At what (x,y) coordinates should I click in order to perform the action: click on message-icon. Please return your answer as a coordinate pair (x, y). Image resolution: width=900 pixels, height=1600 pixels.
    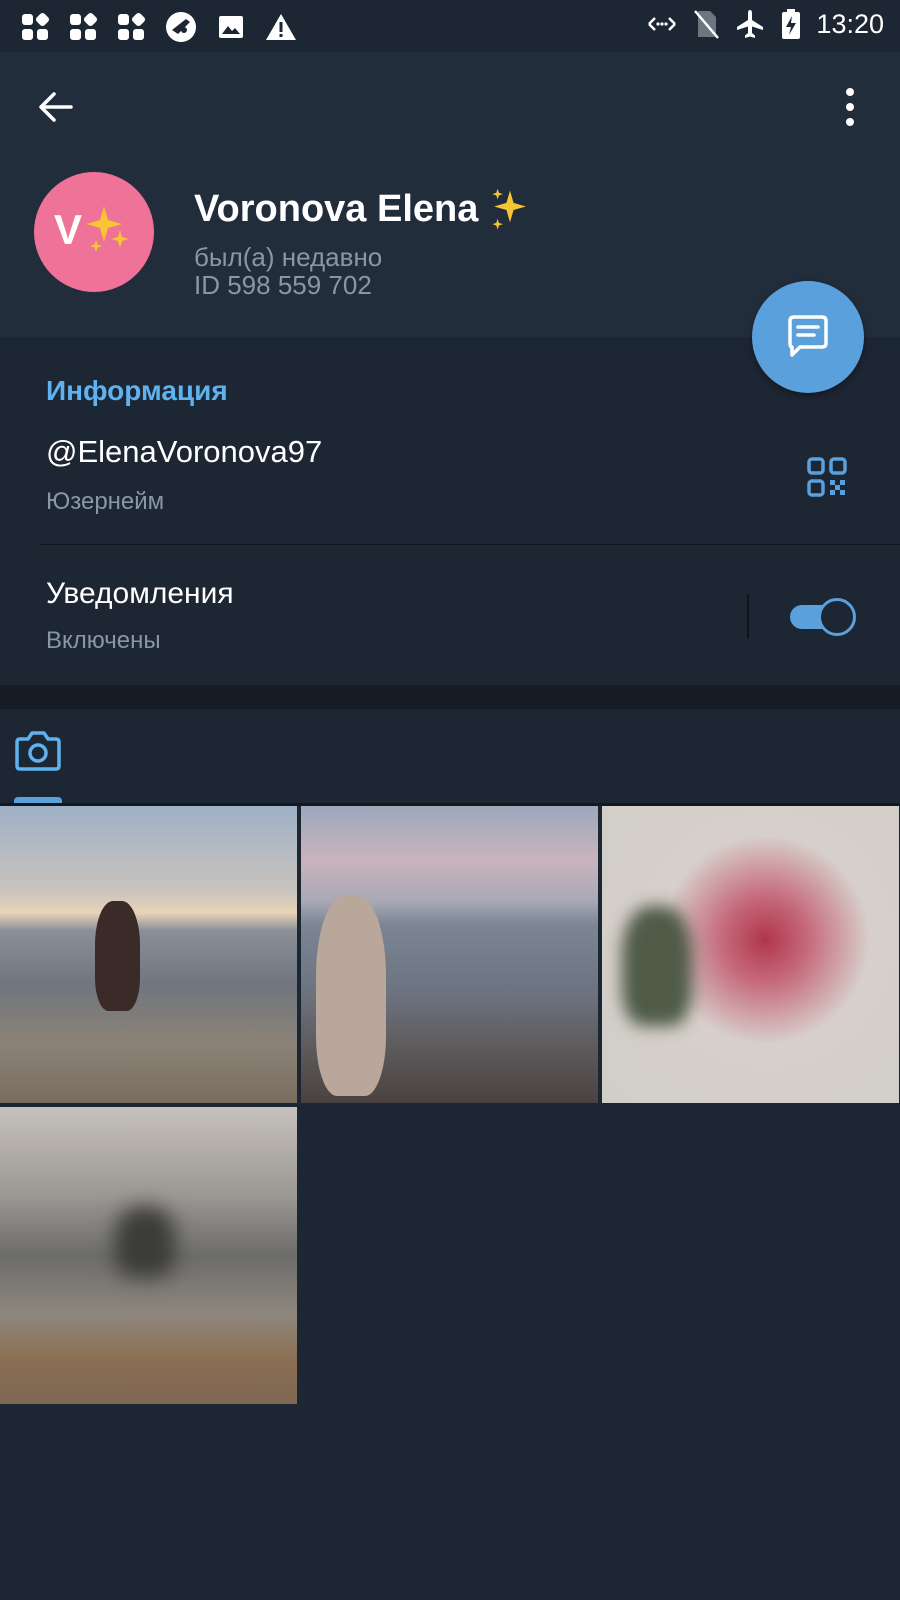
    Looking at the image, I should click on (808, 336).